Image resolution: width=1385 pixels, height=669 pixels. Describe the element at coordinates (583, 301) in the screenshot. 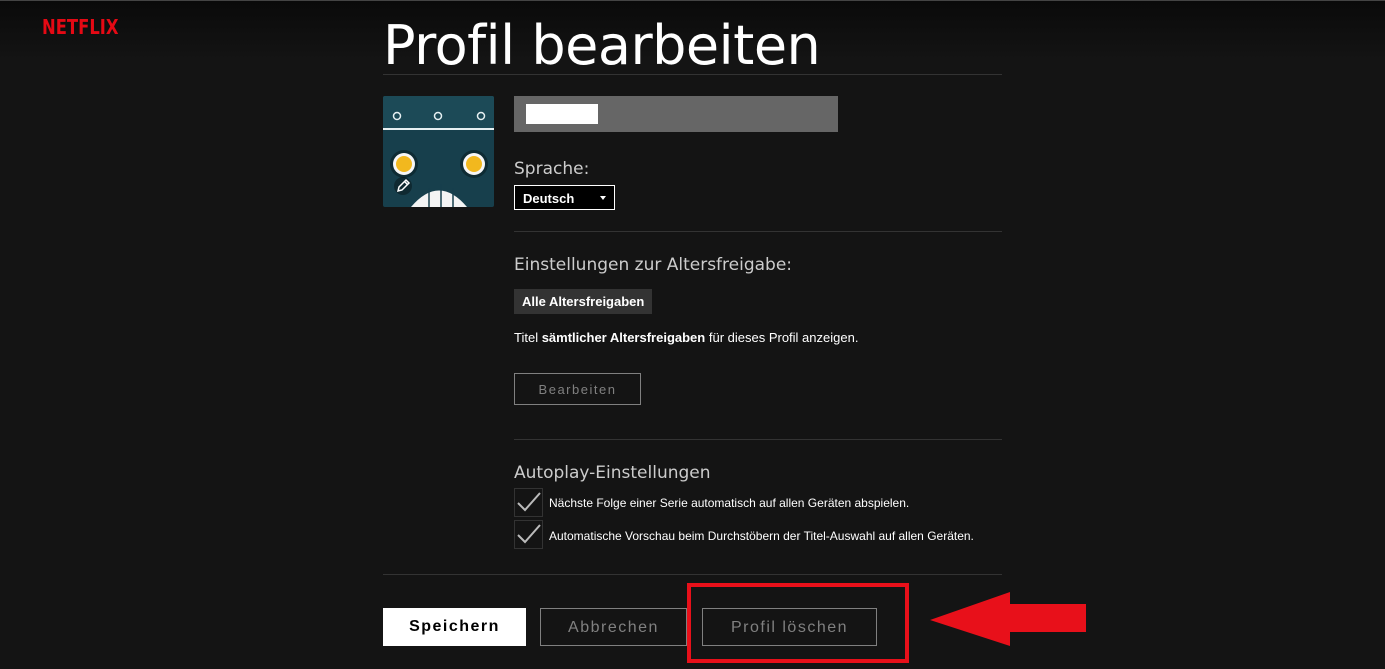

I see `maturity-badge: Alle Altersfreigaben` at that location.